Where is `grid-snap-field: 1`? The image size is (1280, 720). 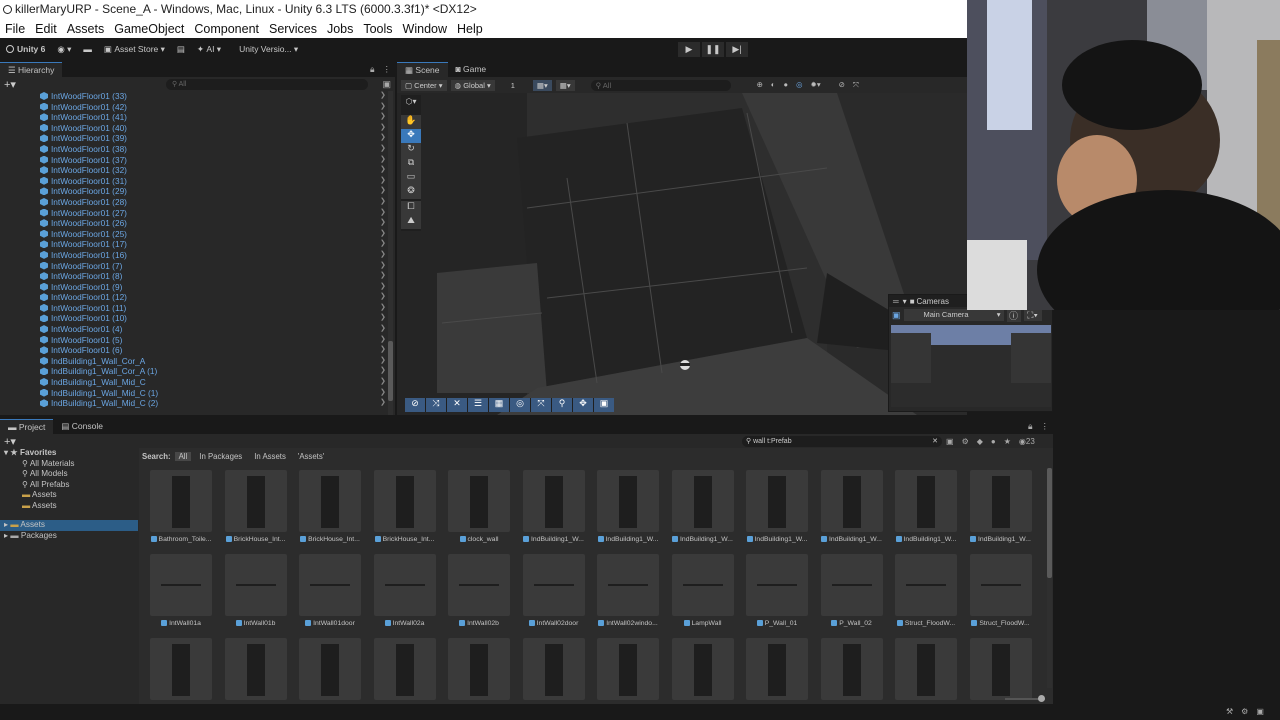
grid-snap-field: 1 is located at coordinates (513, 85).